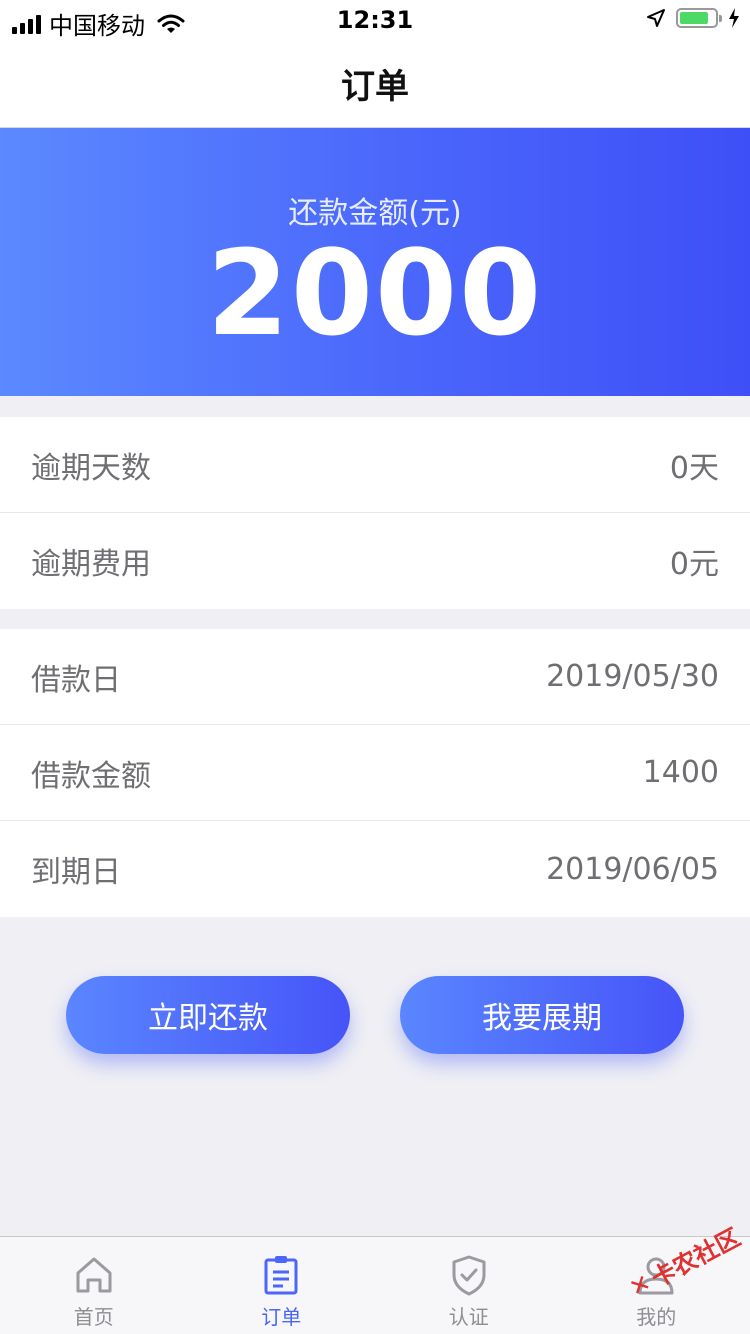 This screenshot has height=1334, width=750. Describe the element at coordinates (76, 872) in the screenshot. I see `due-date-label: 到期日` at that location.